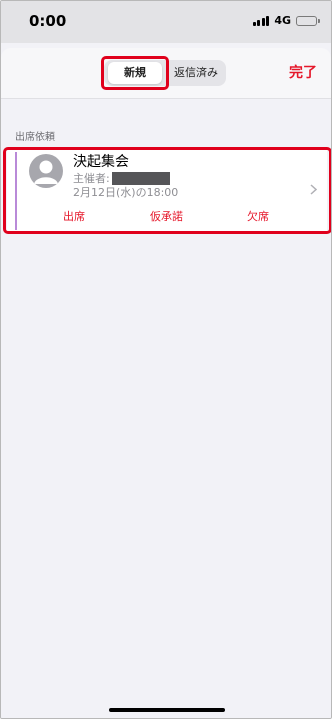 This screenshot has height=719, width=332. Describe the element at coordinates (166, 216) in the screenshot. I see `maybe-button: 仮承諾` at that location.